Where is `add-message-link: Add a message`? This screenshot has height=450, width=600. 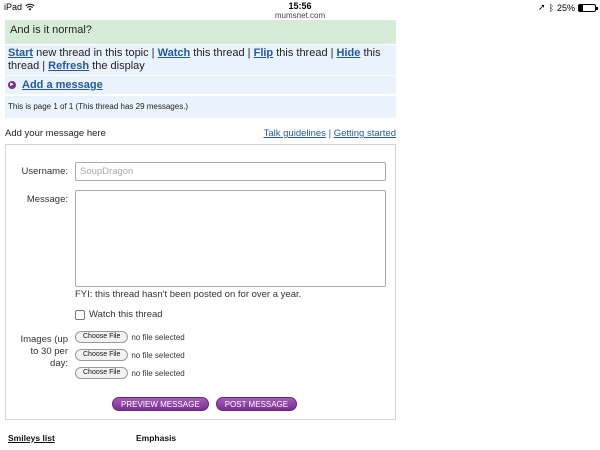
add-message-link: Add a message is located at coordinates (62, 85).